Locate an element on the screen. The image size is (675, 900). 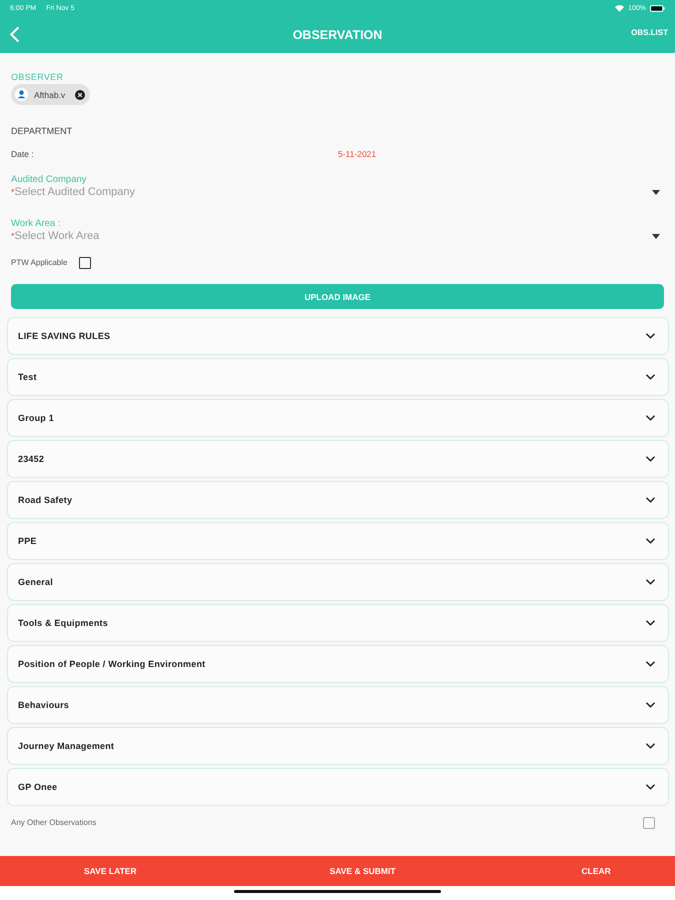
other-observations-checkbox is located at coordinates (649, 822).